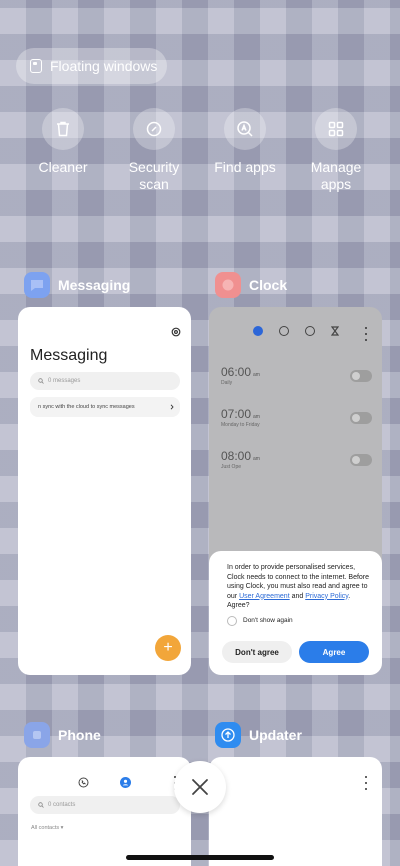 This screenshot has width=400, height=866. I want to click on contacts-tab-icon, so click(125, 782).